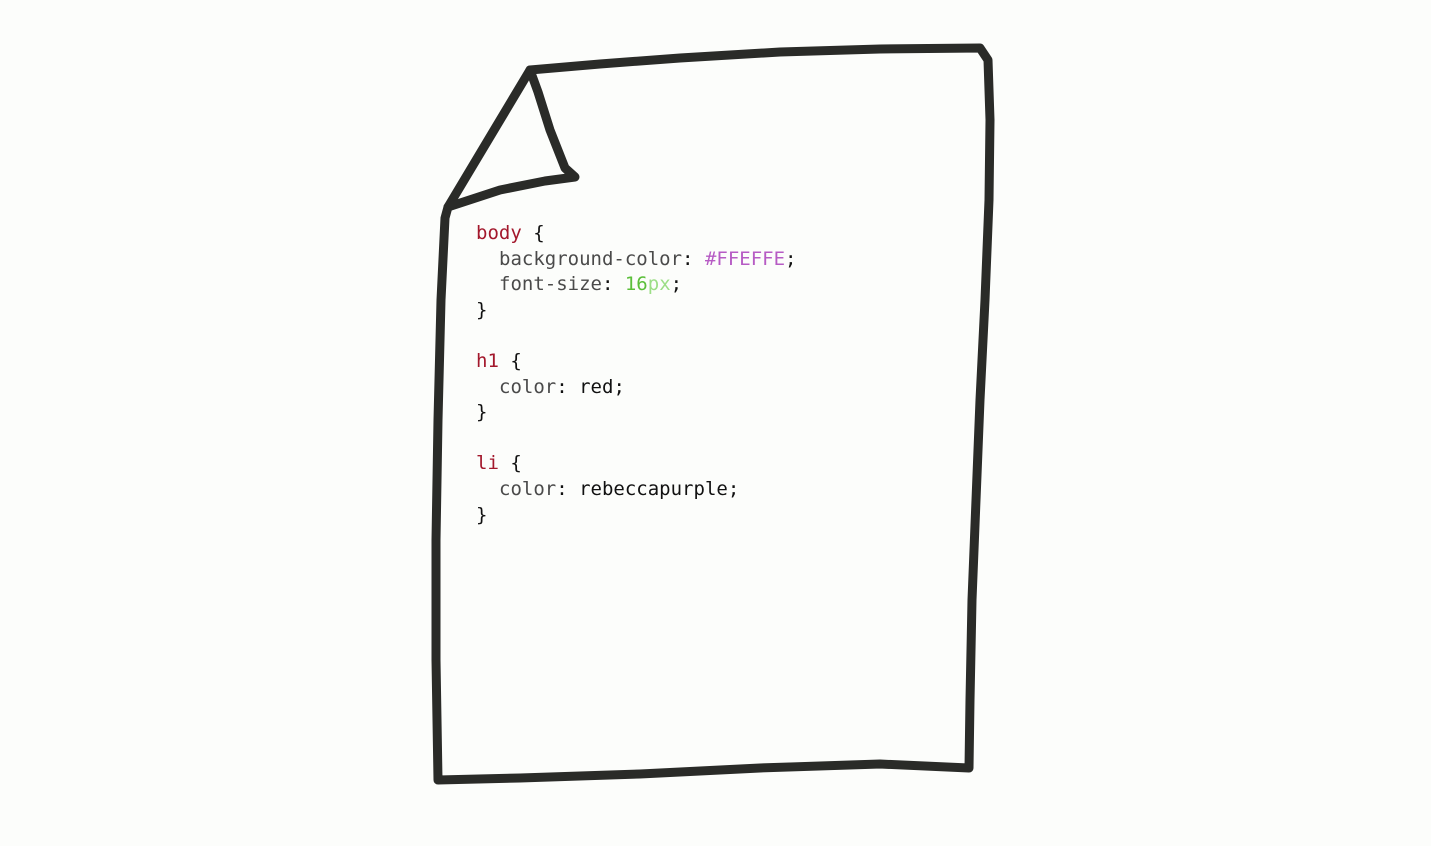  I want to click on code-line-h1-open: h1 {, so click(636, 362).